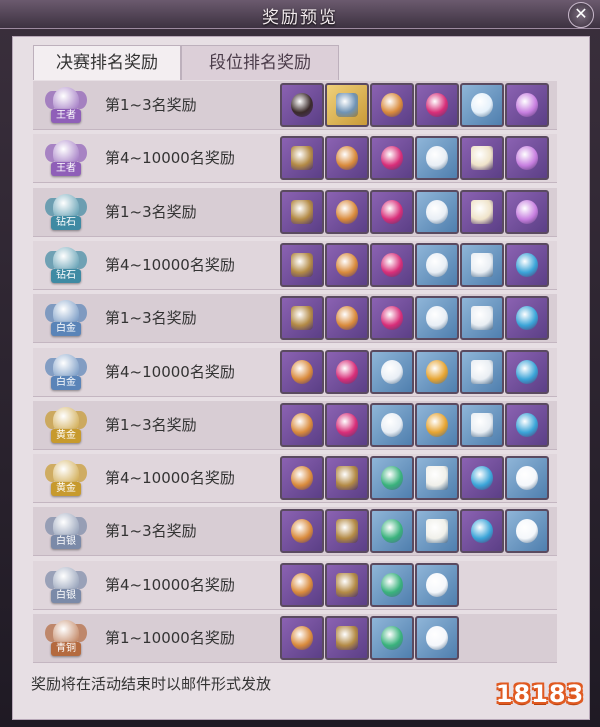 This screenshot has width=600, height=727. What do you see at coordinates (66, 158) in the screenshot?
I see `tier-badge-icon: 王者` at bounding box center [66, 158].